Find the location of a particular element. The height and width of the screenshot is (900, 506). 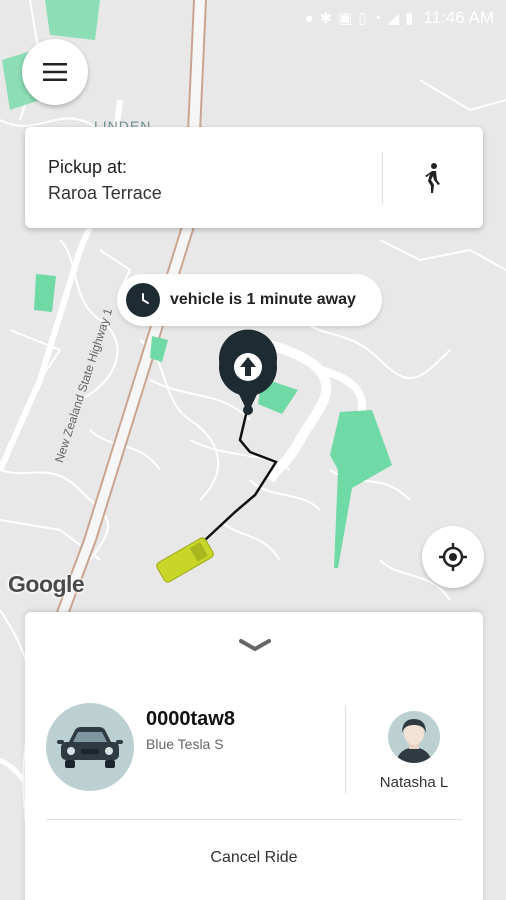

hamburger-icon is located at coordinates (55, 72).